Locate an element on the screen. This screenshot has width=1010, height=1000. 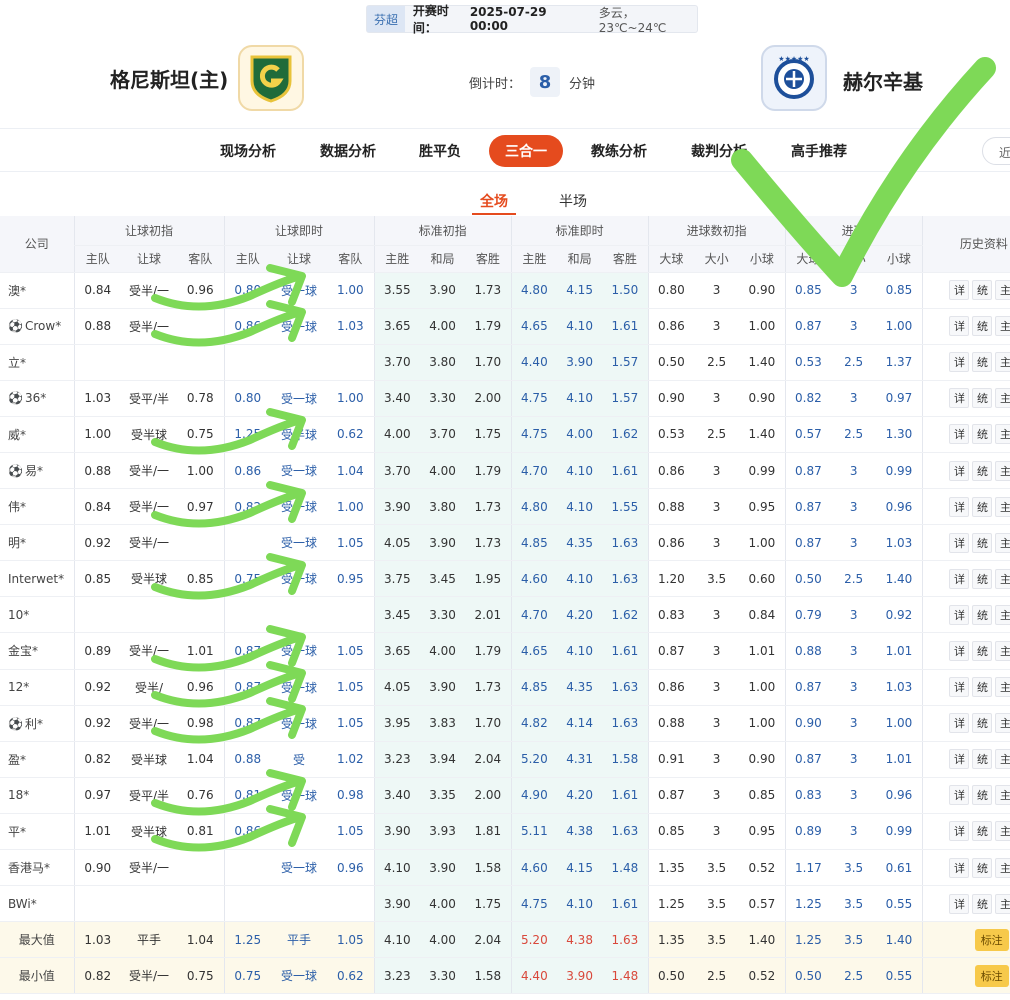
company-cell: 澳* is located at coordinates (37, 290).